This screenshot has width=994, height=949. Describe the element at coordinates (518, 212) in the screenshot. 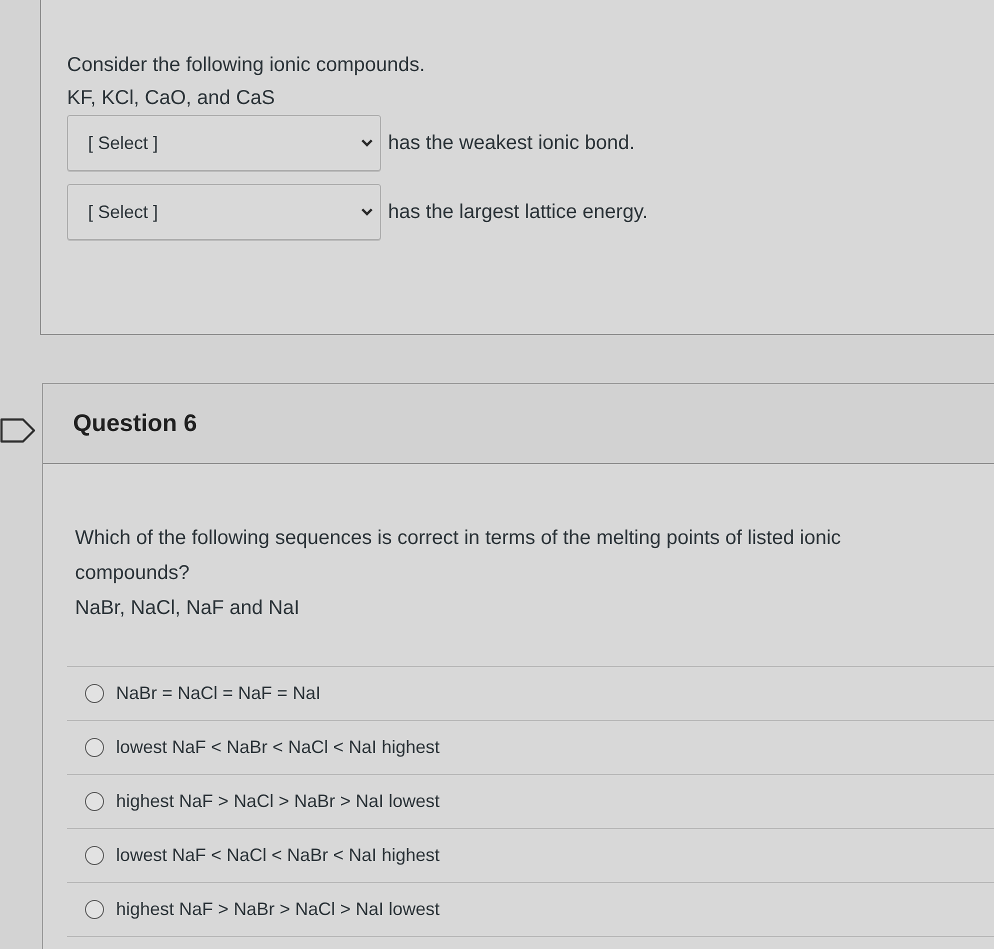

I see `blank-sentence: has the largest lattice energy.` at that location.